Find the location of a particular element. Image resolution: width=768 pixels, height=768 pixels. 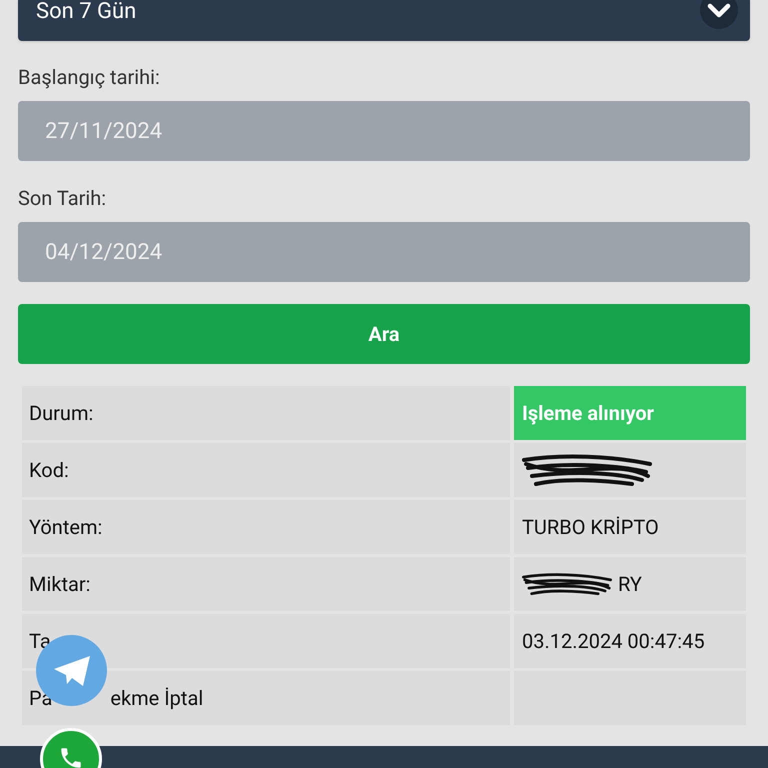

amount-text: RY is located at coordinates (630, 584).